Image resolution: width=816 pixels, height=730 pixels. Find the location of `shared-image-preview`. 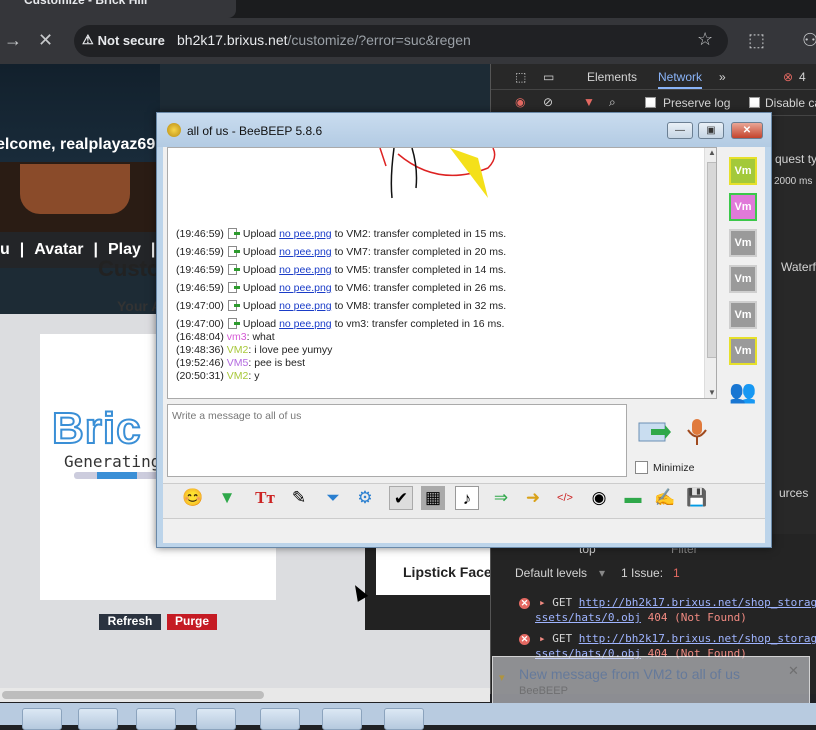

shared-image-preview is located at coordinates (437, 173).